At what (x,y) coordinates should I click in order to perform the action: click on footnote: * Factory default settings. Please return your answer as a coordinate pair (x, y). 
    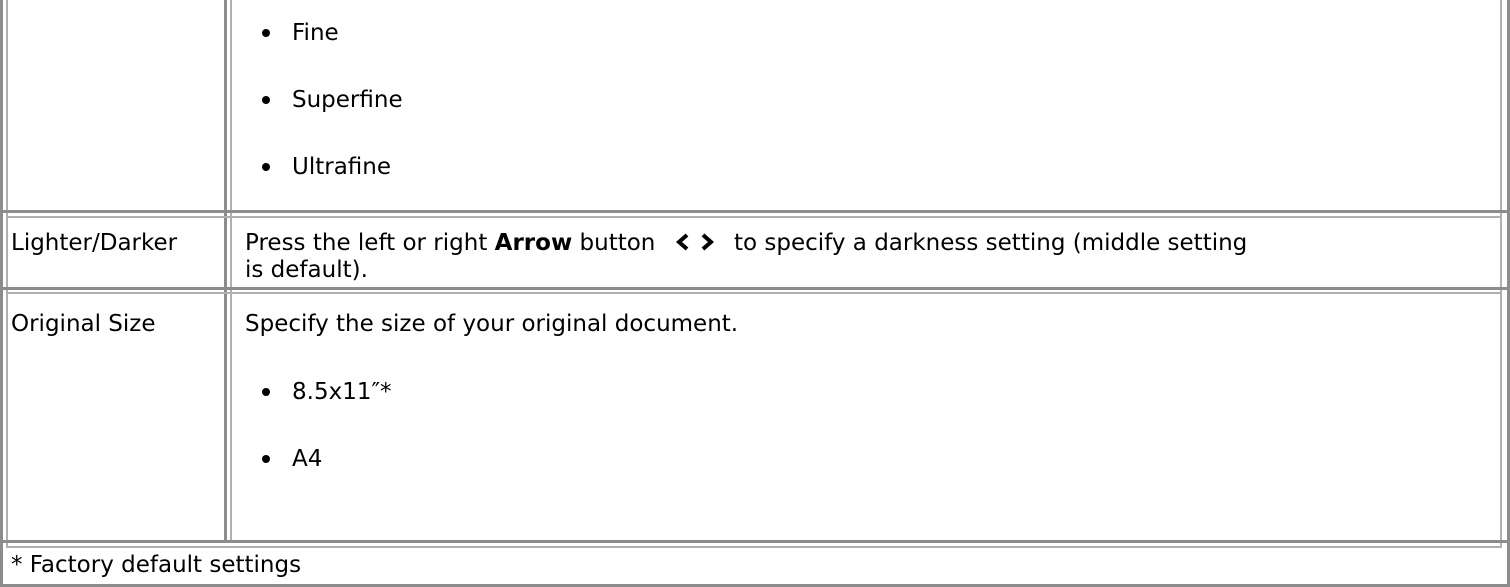
    Looking at the image, I should click on (156, 565).